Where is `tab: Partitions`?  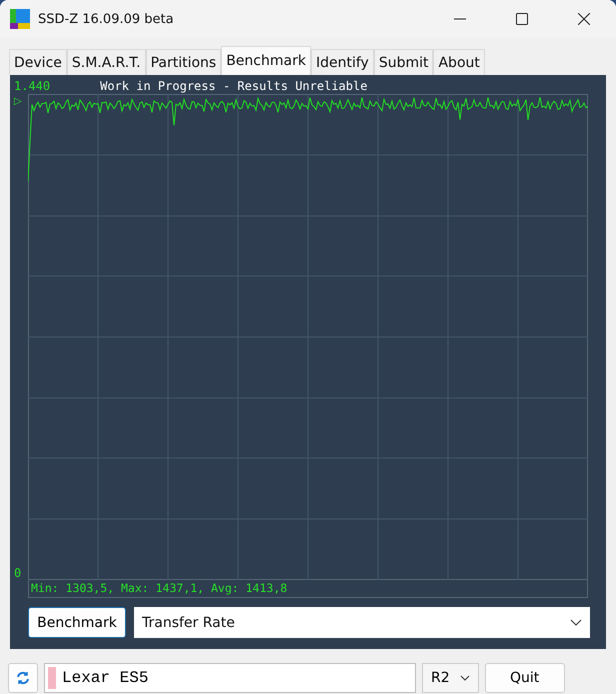 tab: Partitions is located at coordinates (184, 62).